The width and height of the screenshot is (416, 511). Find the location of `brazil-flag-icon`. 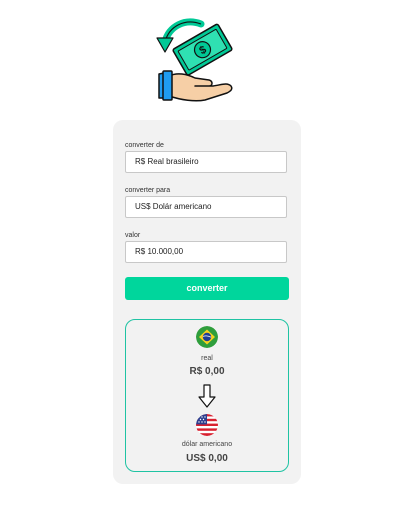

brazil-flag-icon is located at coordinates (207, 337).